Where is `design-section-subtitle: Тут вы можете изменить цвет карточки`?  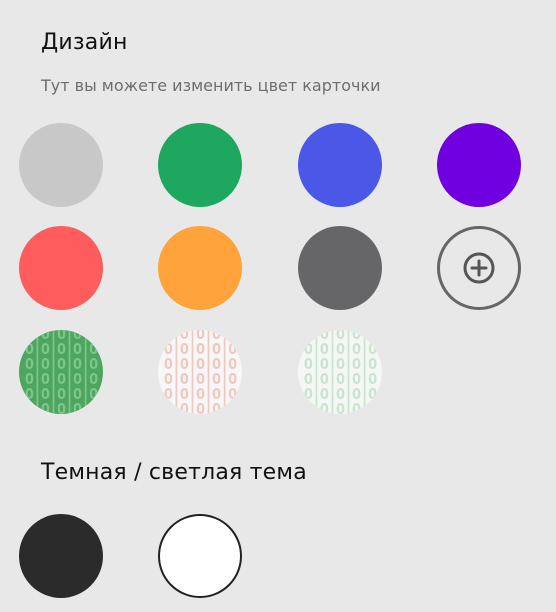 design-section-subtitle: Тут вы можете изменить цвет карточки is located at coordinates (211, 85).